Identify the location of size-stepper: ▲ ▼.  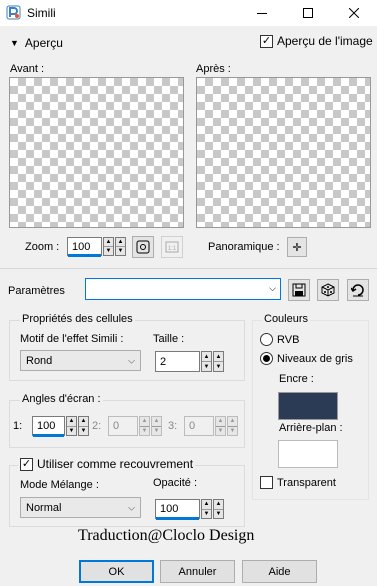
(206, 361).